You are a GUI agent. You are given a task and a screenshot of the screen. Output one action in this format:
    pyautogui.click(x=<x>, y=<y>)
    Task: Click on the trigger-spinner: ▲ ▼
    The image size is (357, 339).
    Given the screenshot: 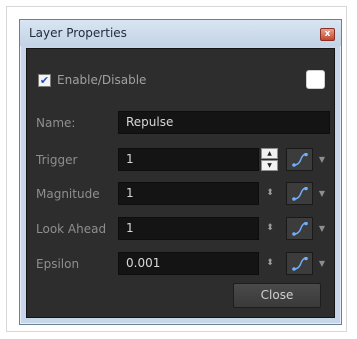 What is the action you would take?
    pyautogui.click(x=269, y=159)
    